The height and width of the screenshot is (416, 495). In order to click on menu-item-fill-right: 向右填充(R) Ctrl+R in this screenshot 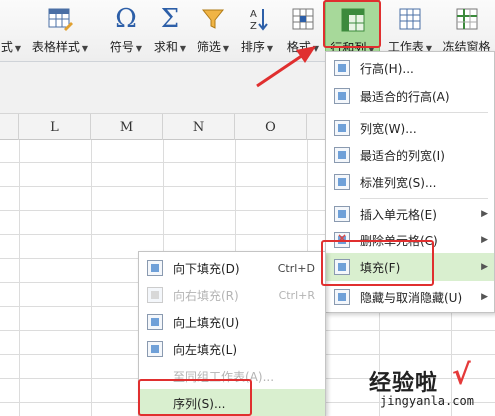, I will do `click(232, 295)`.